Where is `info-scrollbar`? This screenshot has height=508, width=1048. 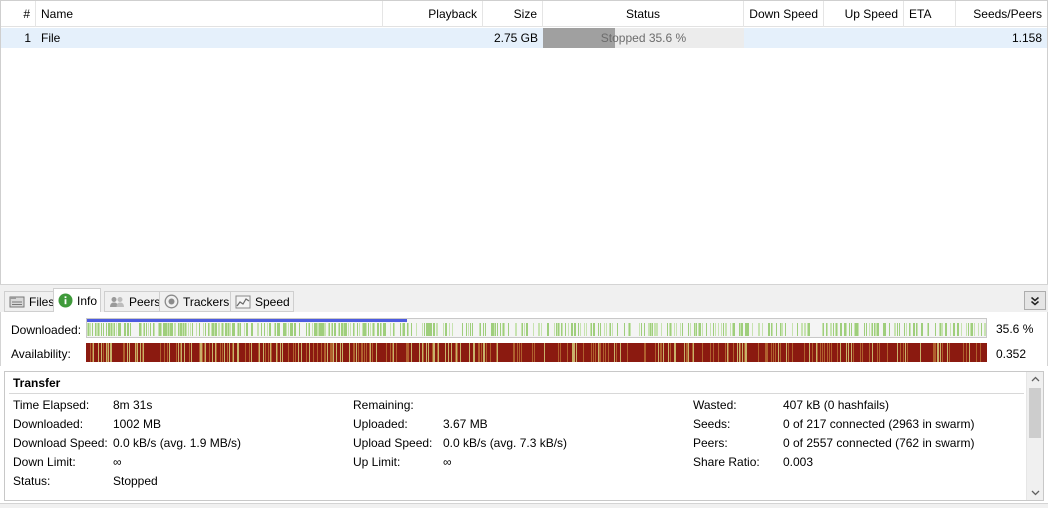
info-scrollbar is located at coordinates (1034, 436).